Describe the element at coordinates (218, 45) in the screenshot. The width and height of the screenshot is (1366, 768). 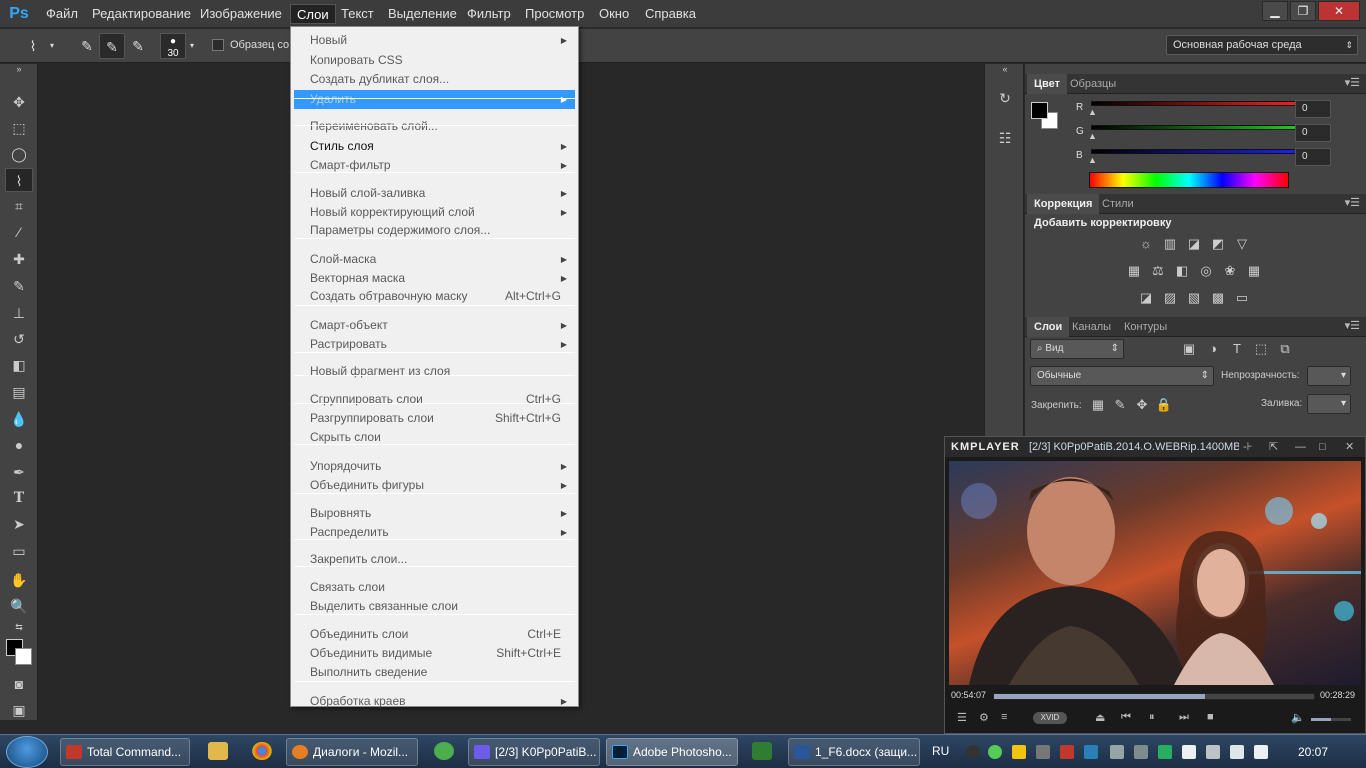
I see `sample-all-layers-checkbox` at that location.